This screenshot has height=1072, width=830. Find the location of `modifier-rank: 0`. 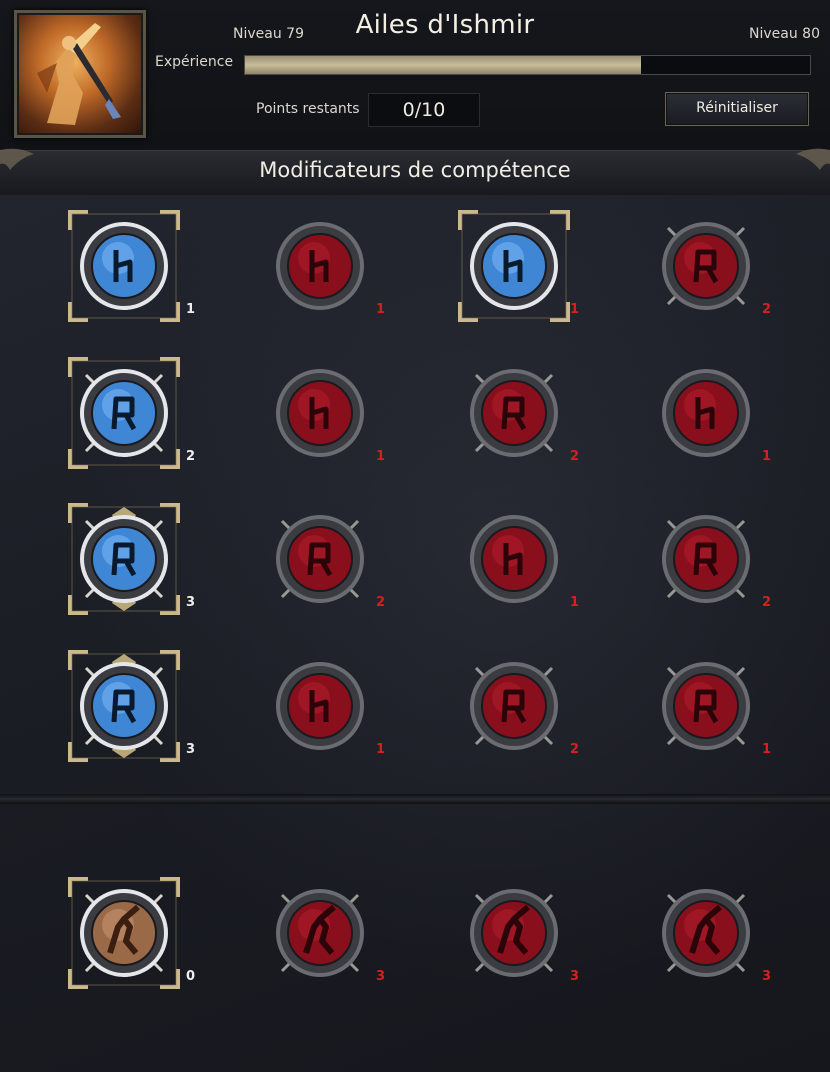

modifier-rank: 0 is located at coordinates (191, 976).